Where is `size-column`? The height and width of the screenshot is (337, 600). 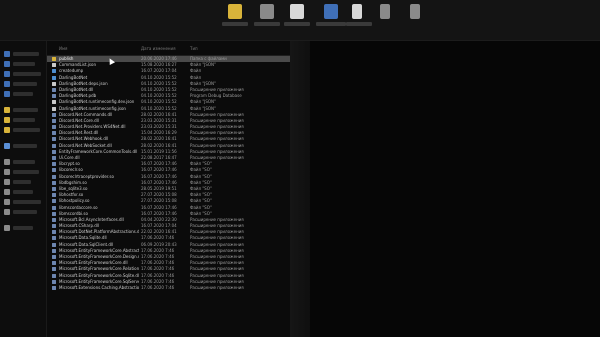 size-column is located at coordinates (300, 189).